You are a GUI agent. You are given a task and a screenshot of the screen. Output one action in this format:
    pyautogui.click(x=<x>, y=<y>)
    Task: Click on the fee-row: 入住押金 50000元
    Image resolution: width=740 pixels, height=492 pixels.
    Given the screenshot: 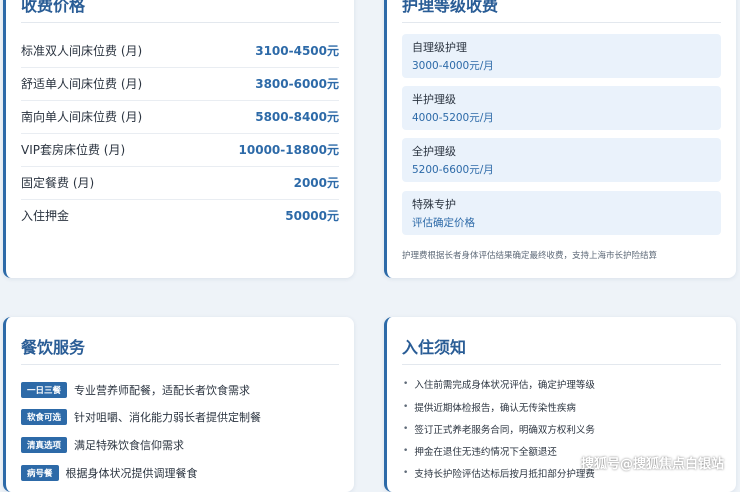 What is the action you would take?
    pyautogui.click(x=180, y=215)
    